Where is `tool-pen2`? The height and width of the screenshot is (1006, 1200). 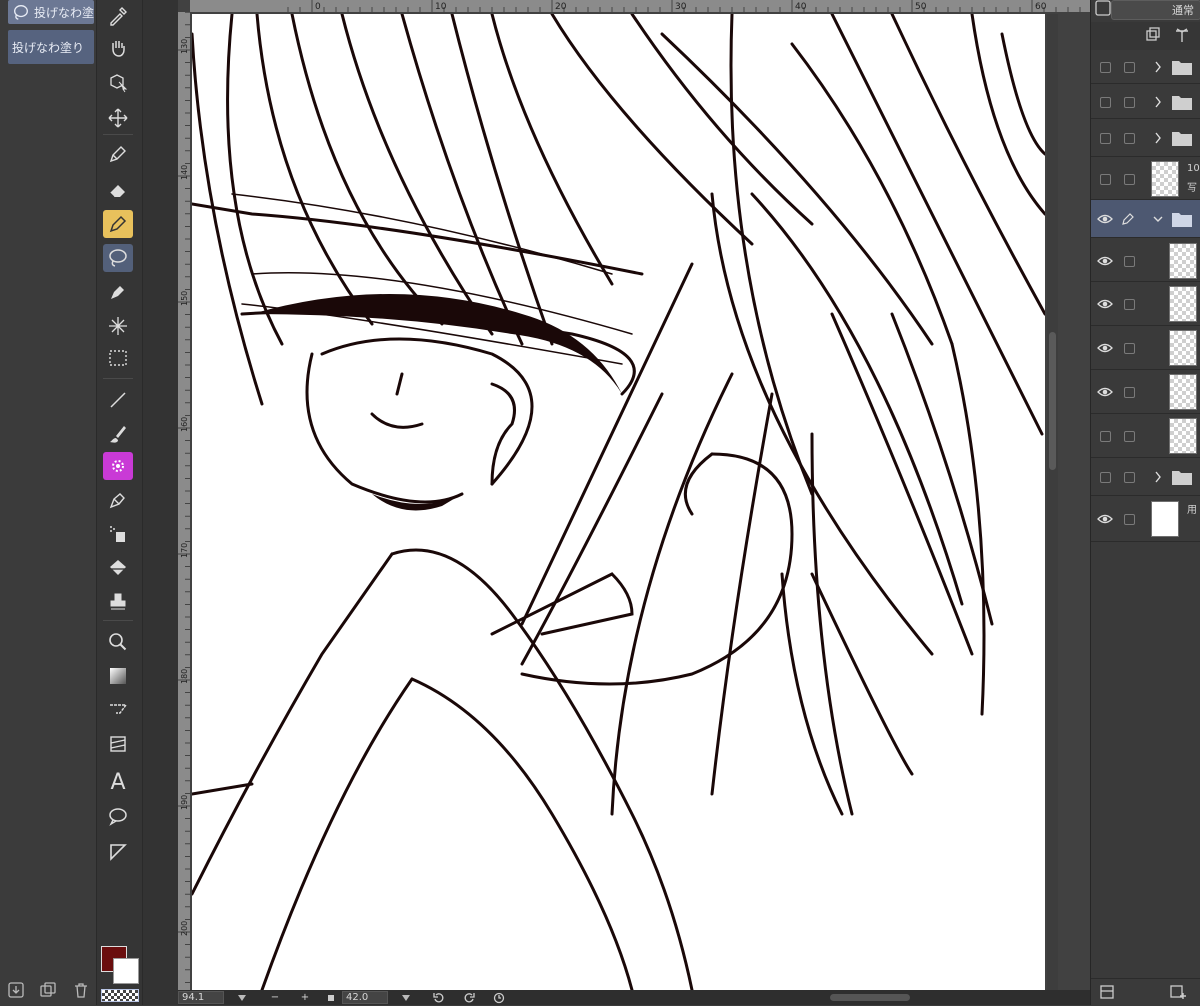
tool-pen2 is located at coordinates (118, 500).